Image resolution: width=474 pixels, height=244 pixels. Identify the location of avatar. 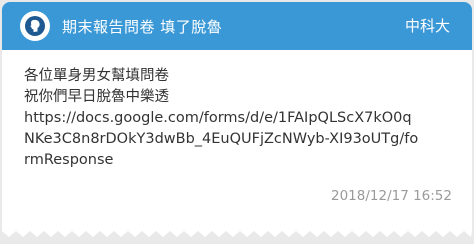
(35, 26).